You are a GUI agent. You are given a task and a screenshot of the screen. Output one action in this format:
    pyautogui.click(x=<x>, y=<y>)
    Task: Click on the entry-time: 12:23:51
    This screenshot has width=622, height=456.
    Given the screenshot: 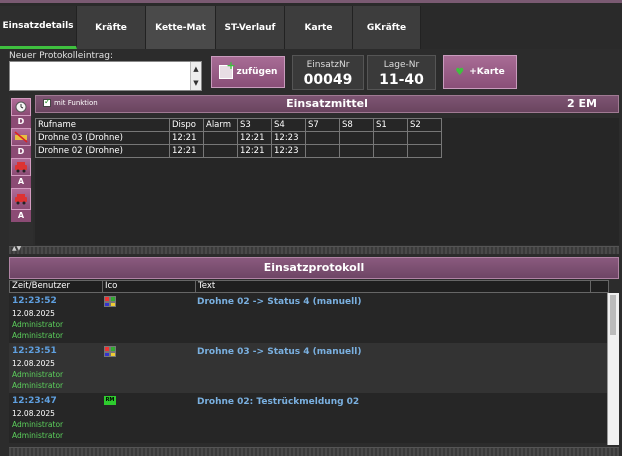 What is the action you would take?
    pyautogui.click(x=34, y=351)
    